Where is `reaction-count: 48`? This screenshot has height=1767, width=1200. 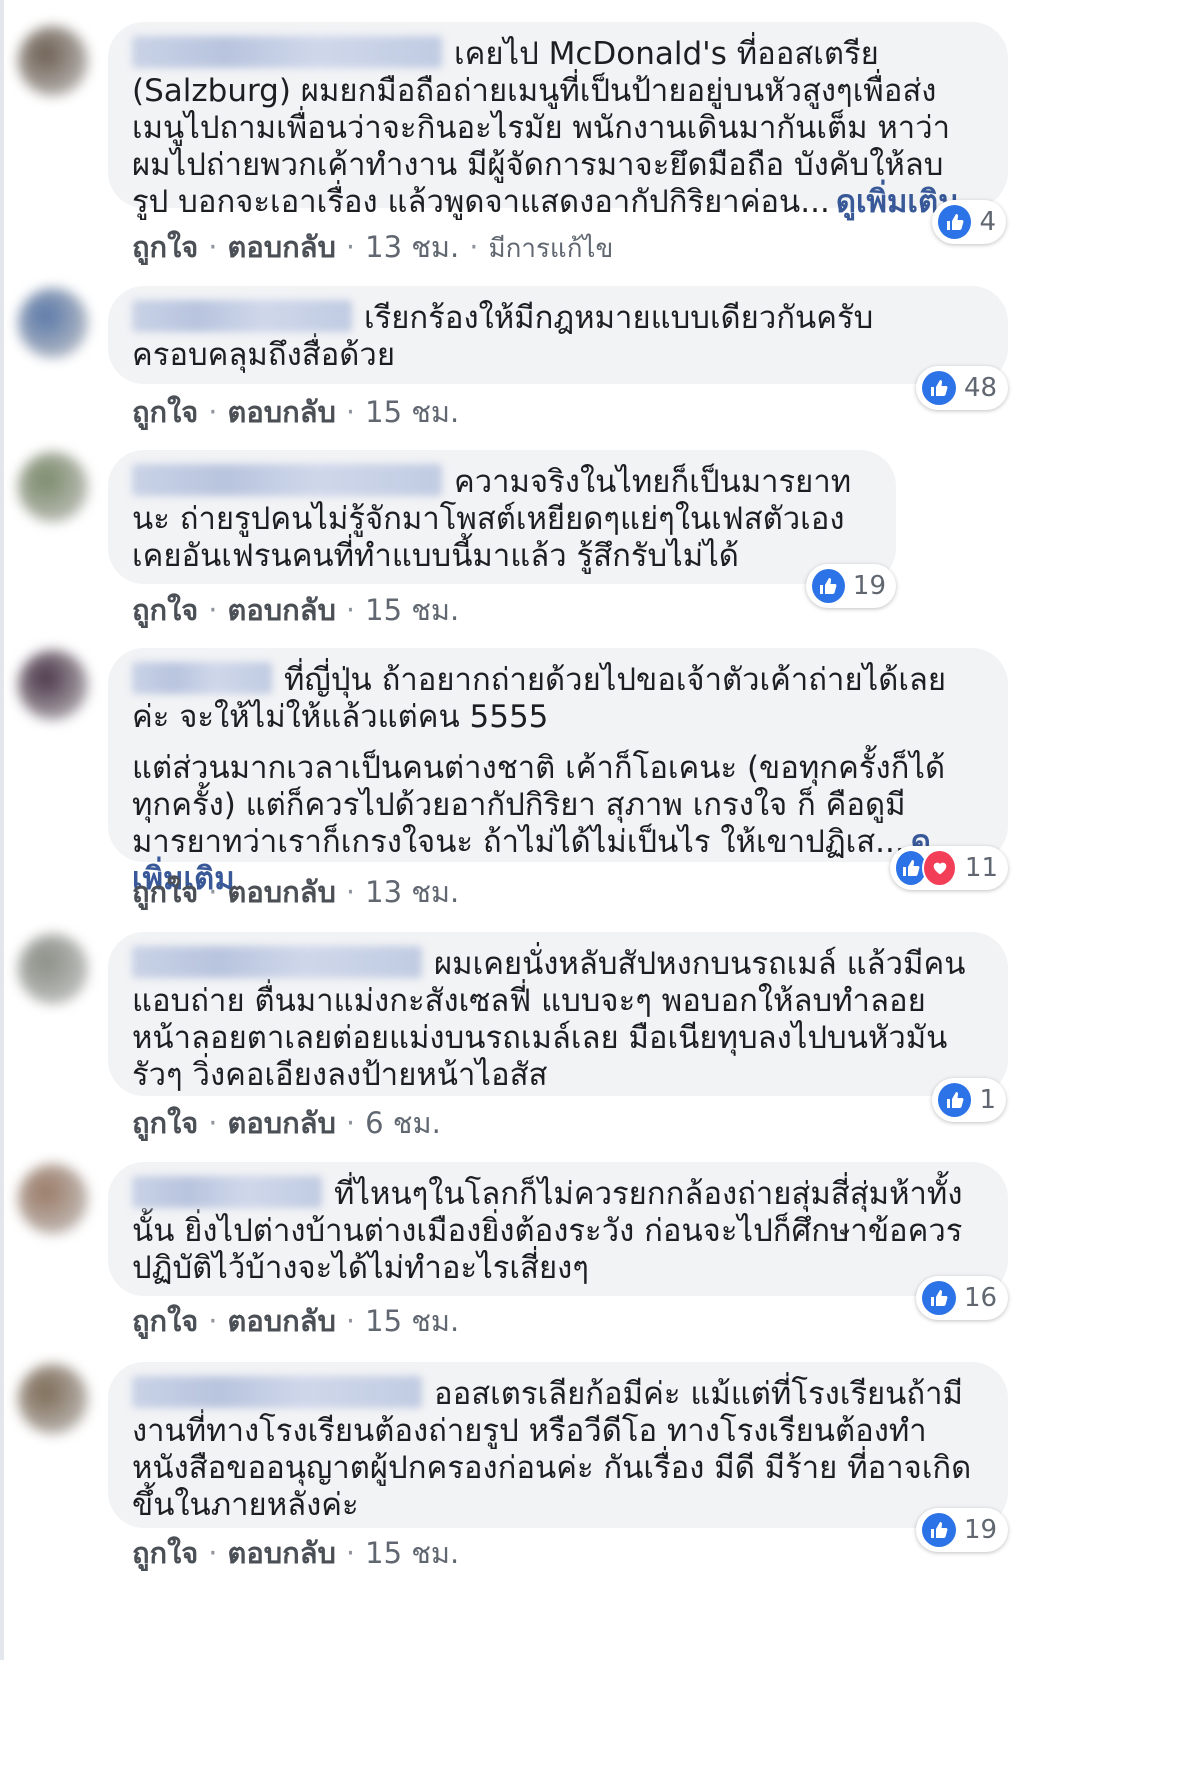 reaction-count: 48 is located at coordinates (981, 388).